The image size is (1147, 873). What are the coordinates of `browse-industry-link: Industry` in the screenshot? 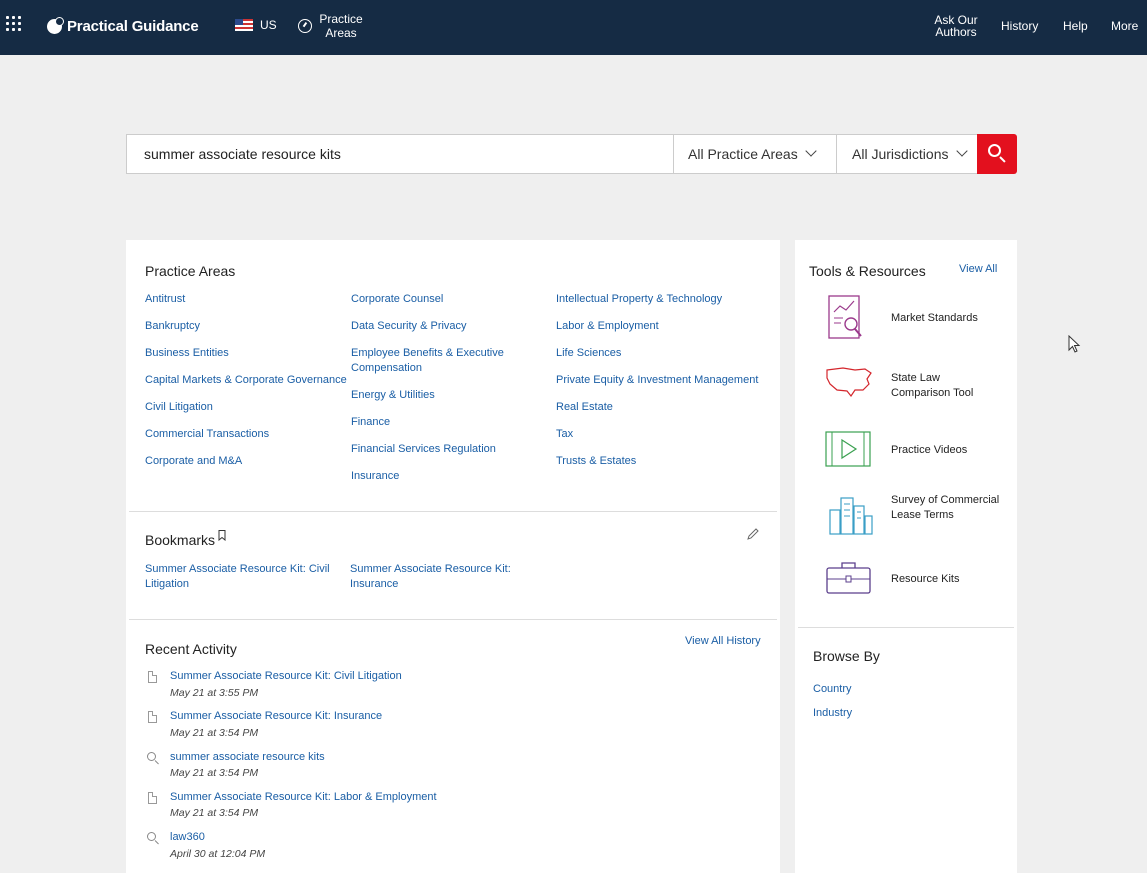 It's located at (832, 713).